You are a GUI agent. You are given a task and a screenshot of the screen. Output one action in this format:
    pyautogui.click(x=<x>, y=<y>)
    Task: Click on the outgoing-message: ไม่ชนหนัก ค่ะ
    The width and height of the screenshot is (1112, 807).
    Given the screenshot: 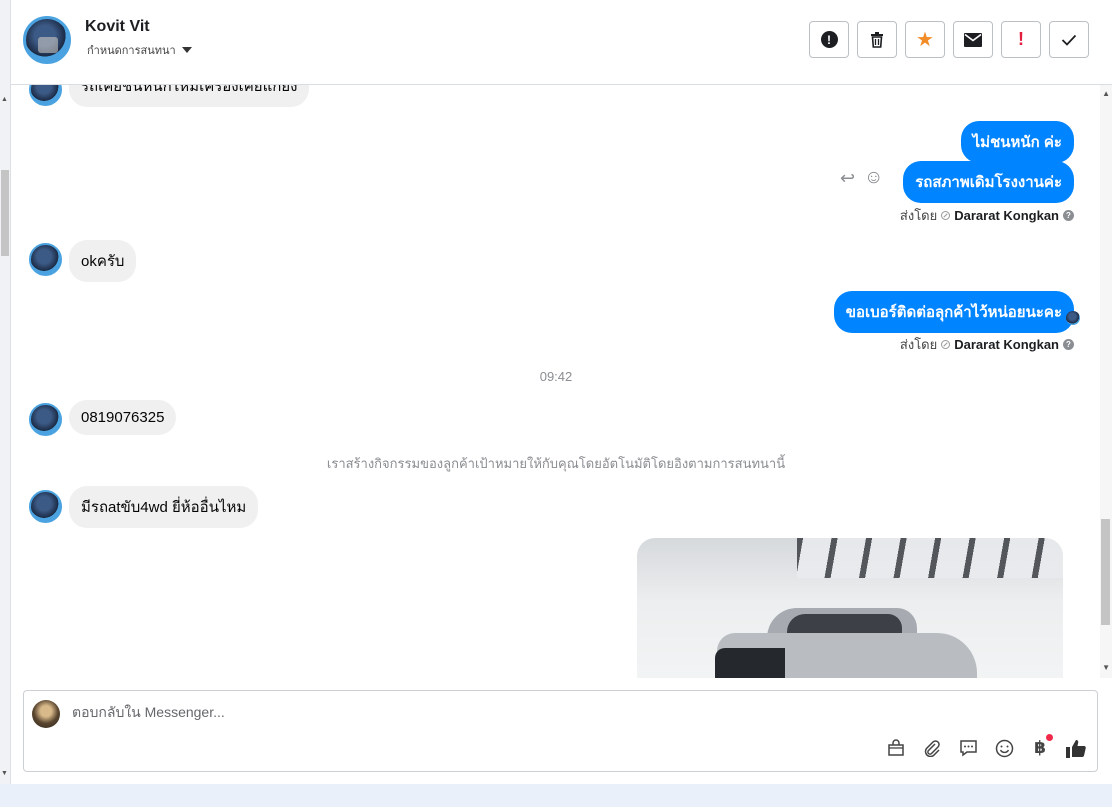 What is the action you would take?
    pyautogui.click(x=1017, y=142)
    